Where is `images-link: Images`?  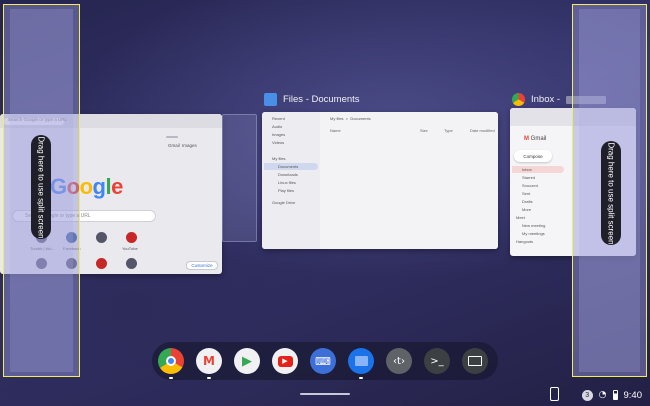 images-link: Images is located at coordinates (189, 145).